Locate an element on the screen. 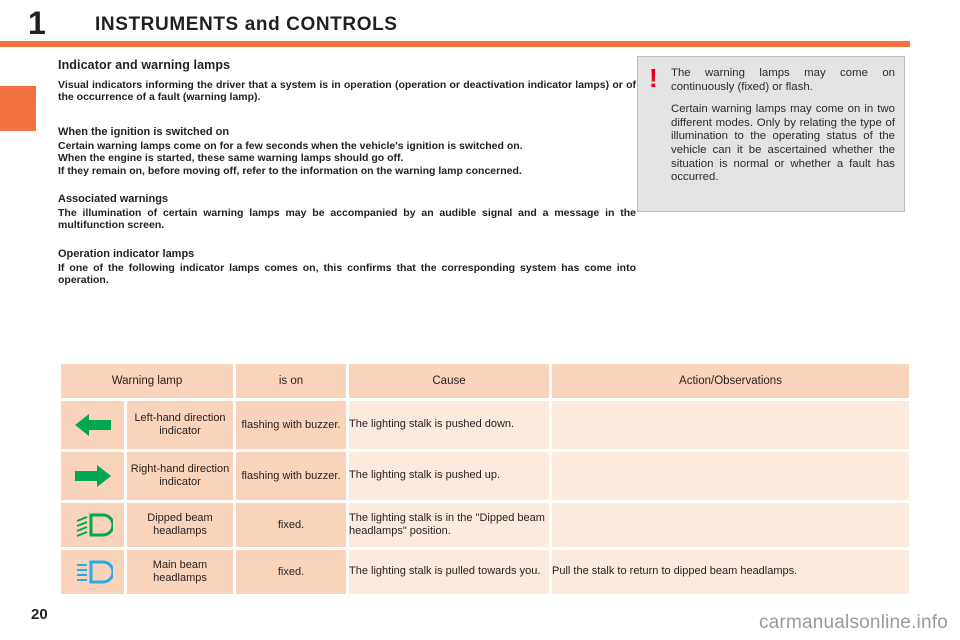  subheading-associated-warnings: Associated warnings is located at coordinates (113, 199).